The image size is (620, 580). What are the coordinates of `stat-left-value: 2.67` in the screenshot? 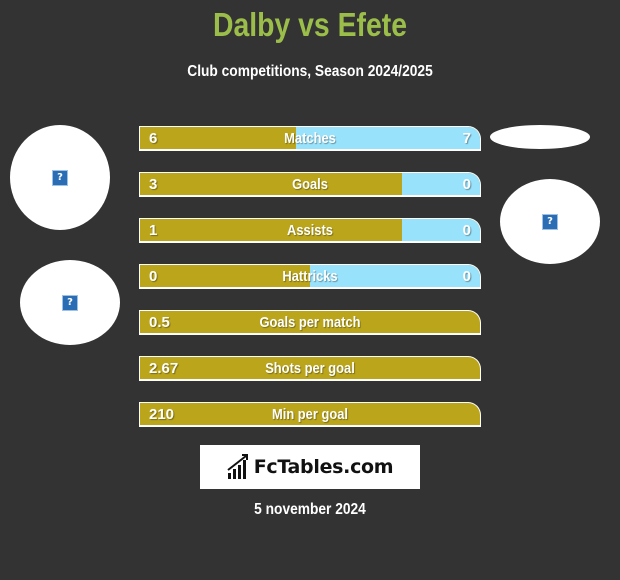 It's located at (164, 368).